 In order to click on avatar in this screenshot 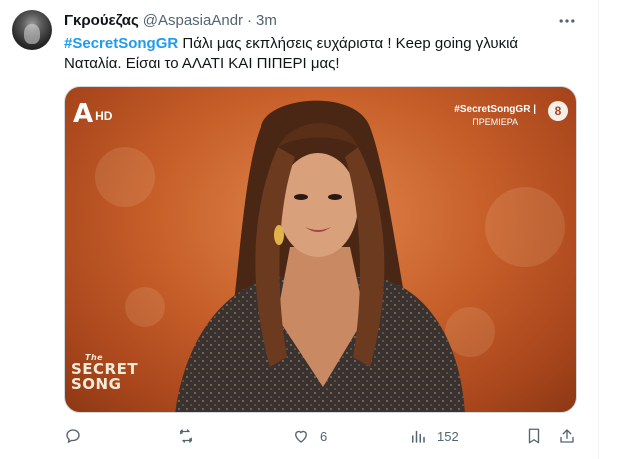, I will do `click(32, 30)`.